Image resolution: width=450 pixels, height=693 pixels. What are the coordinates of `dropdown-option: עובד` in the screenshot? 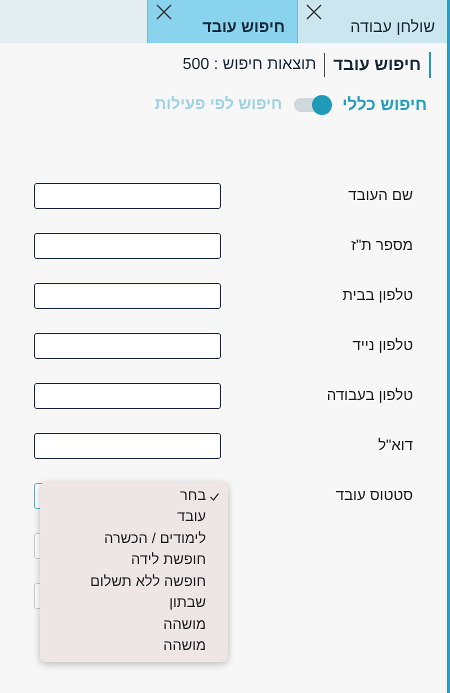 It's located at (134, 518).